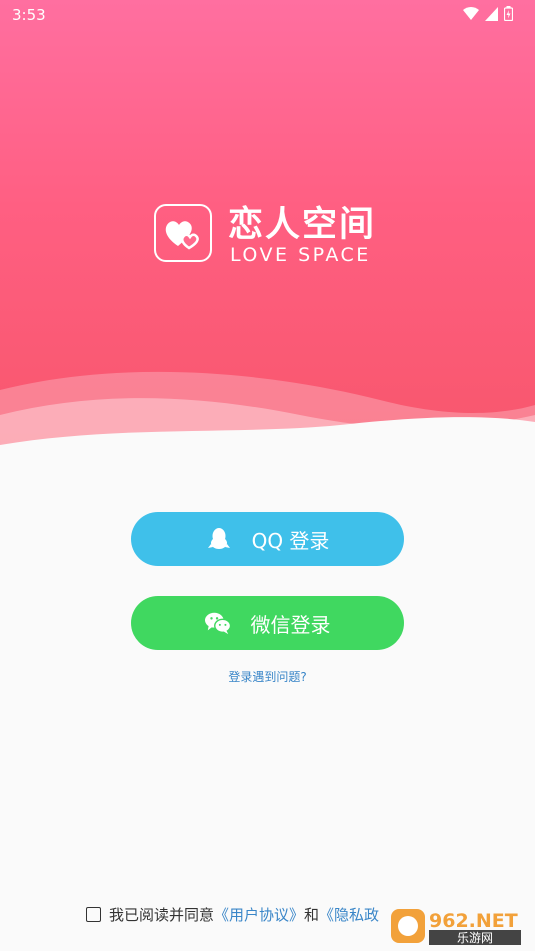  I want to click on wave-decoration, so click(267, 420).